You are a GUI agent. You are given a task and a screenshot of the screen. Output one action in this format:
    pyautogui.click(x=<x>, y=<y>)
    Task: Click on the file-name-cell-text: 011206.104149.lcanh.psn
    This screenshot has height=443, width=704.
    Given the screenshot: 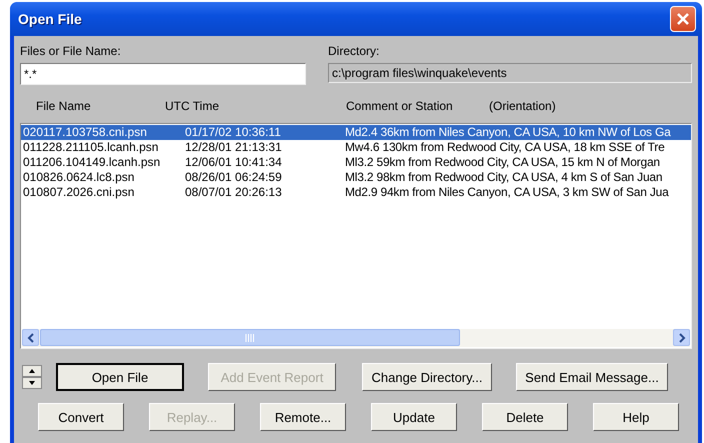 What is the action you would take?
    pyautogui.click(x=92, y=162)
    